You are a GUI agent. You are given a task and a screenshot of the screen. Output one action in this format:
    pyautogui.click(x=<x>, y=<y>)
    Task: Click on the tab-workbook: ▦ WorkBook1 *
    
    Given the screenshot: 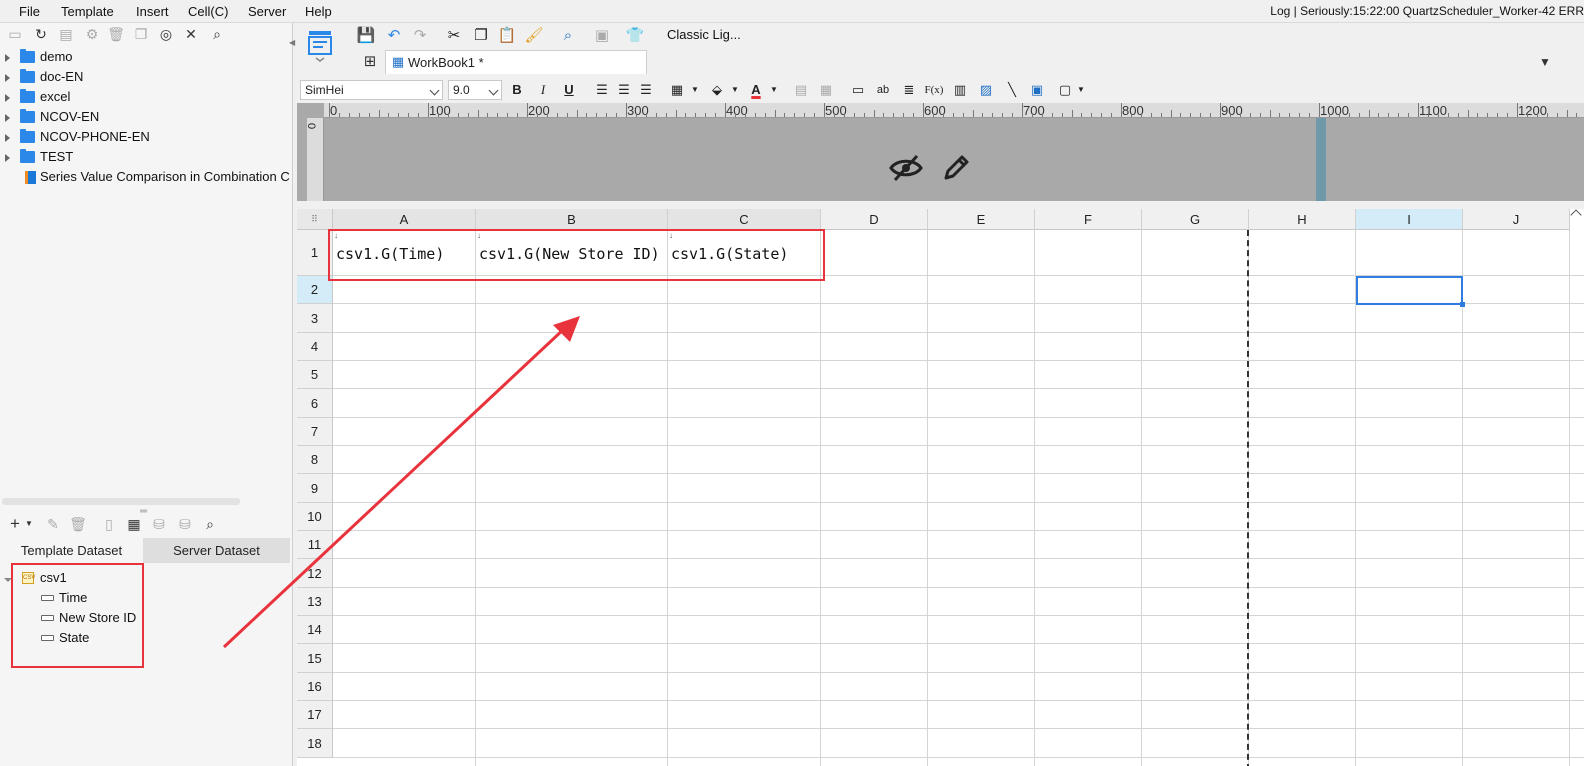 What is the action you would take?
    pyautogui.click(x=516, y=62)
    